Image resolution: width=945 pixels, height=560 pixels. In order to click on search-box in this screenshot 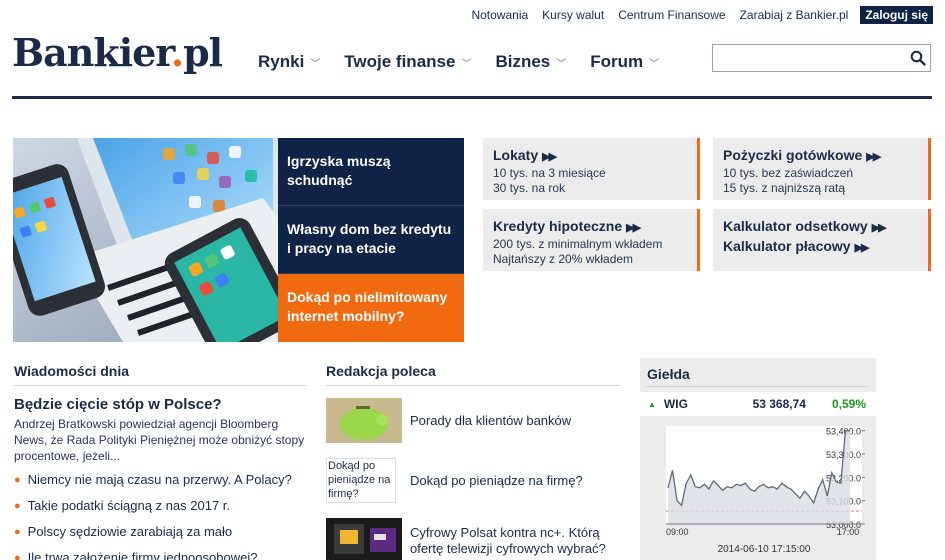, I will do `click(821, 58)`.